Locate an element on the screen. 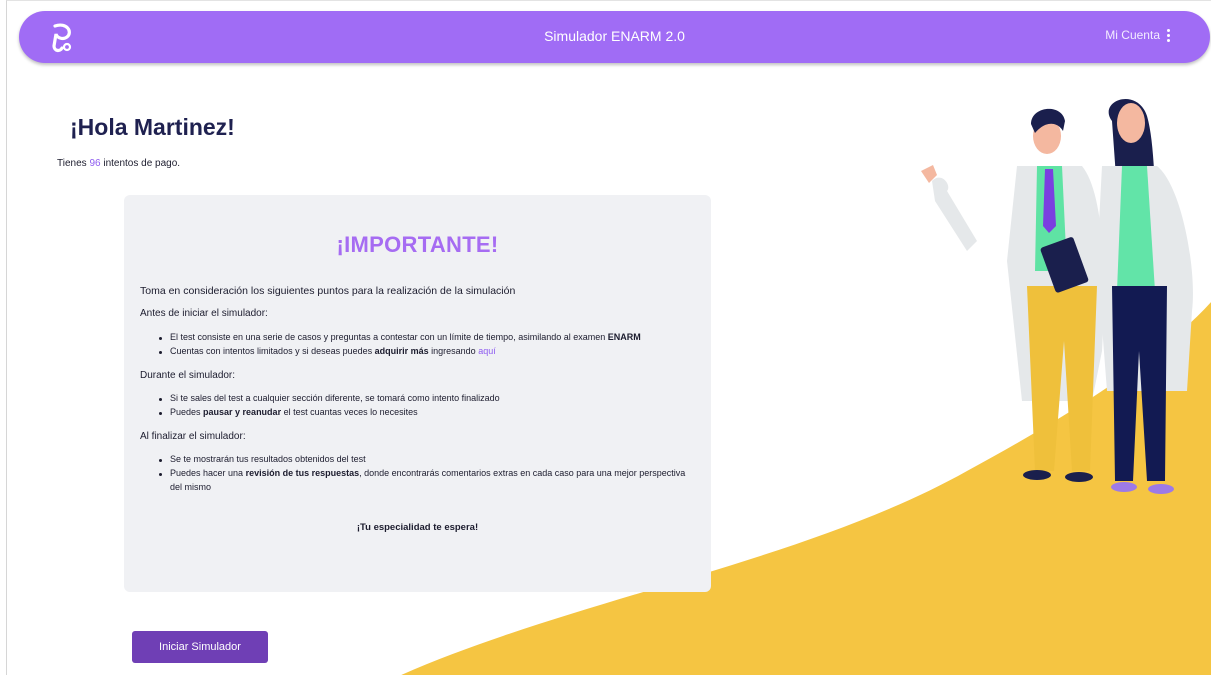  before-heading: Antes de iniciar el simulador: is located at coordinates (204, 314).